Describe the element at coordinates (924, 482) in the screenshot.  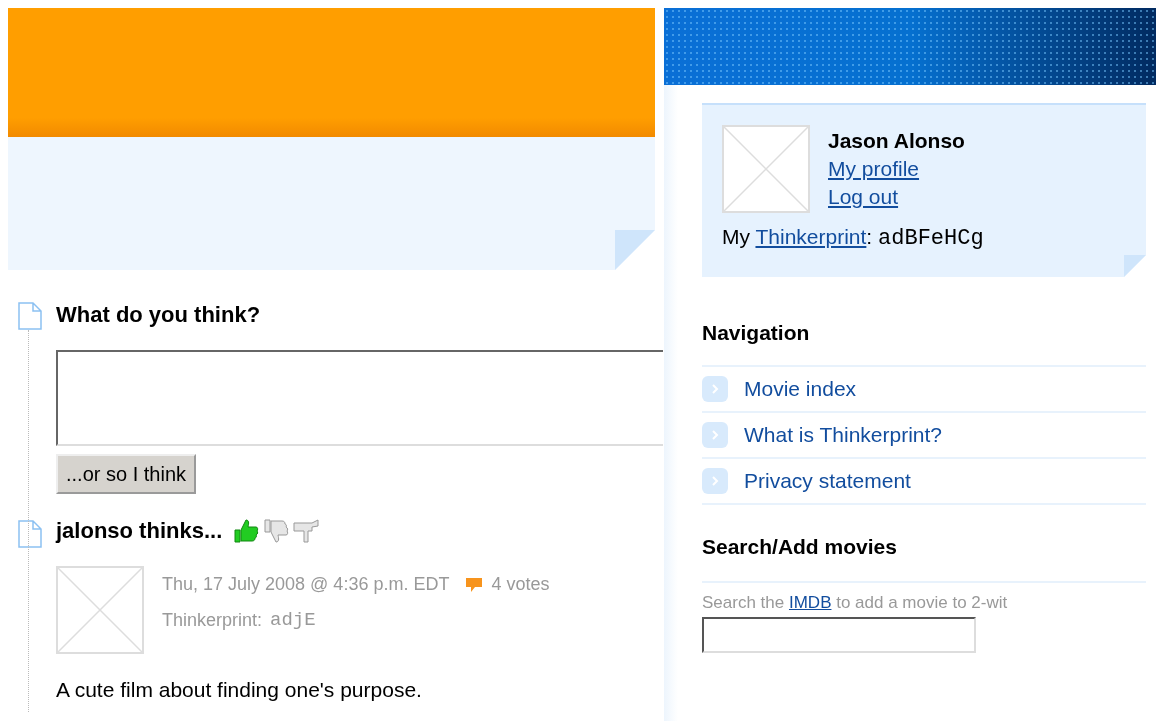
I see `nav-link: Privacy statement` at that location.